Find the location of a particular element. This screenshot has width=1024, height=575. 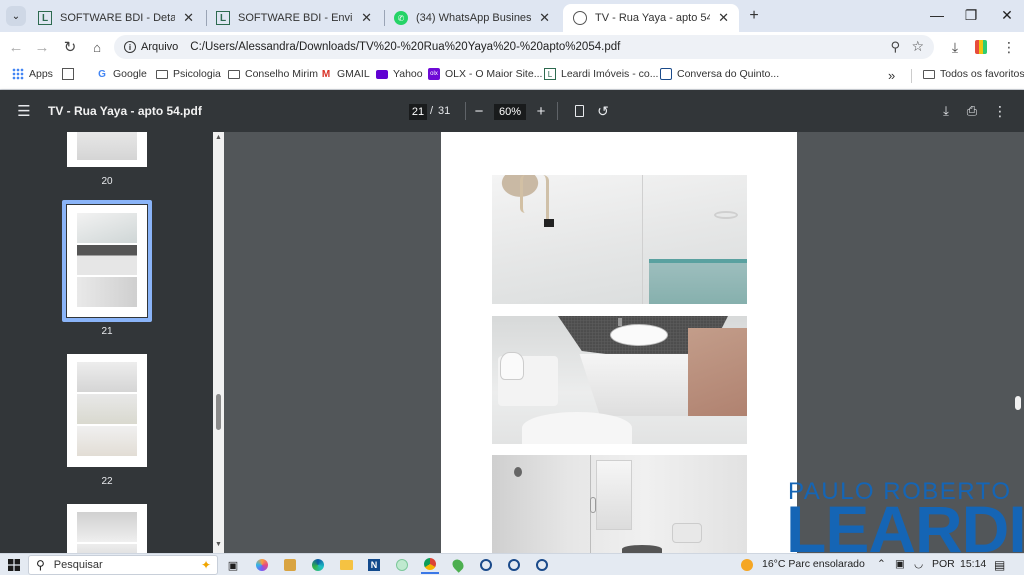

sidebar-toggle-button: ☰ is located at coordinates (24, 111).